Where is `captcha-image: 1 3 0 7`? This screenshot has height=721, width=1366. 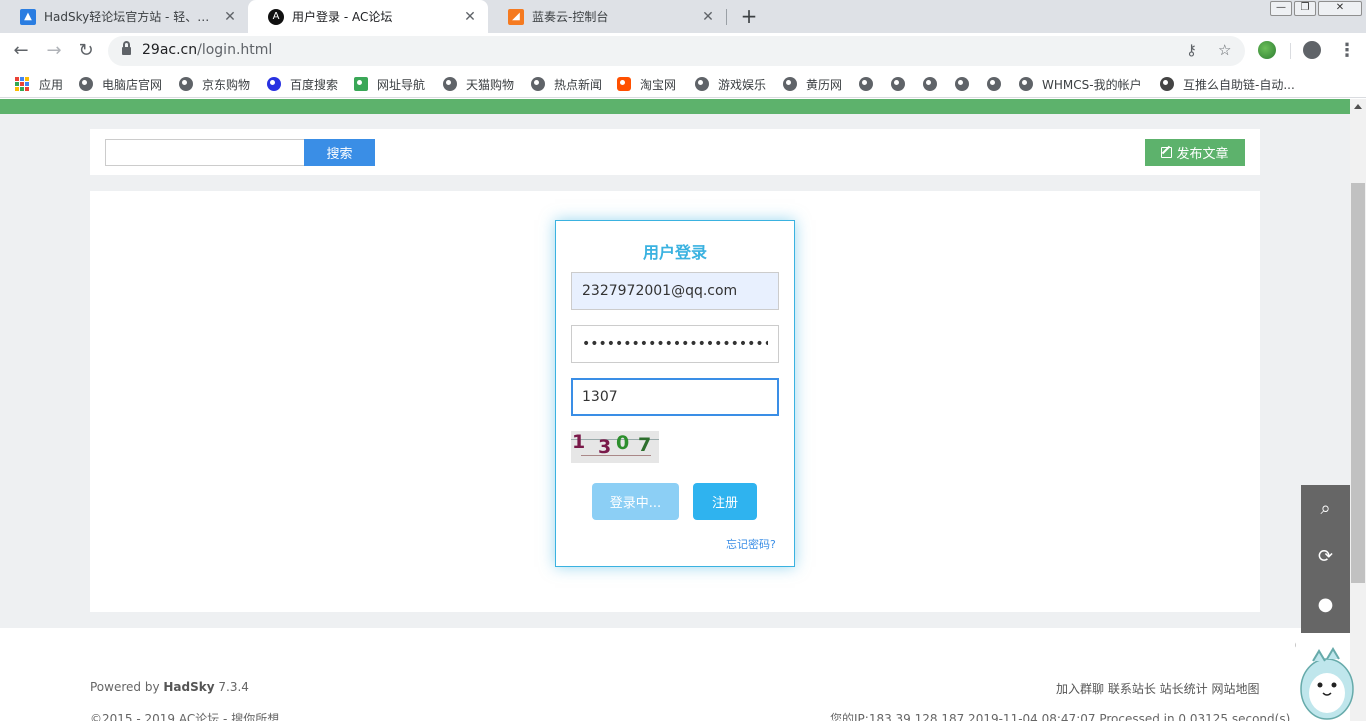
captcha-image: 1 3 0 7 is located at coordinates (615, 447).